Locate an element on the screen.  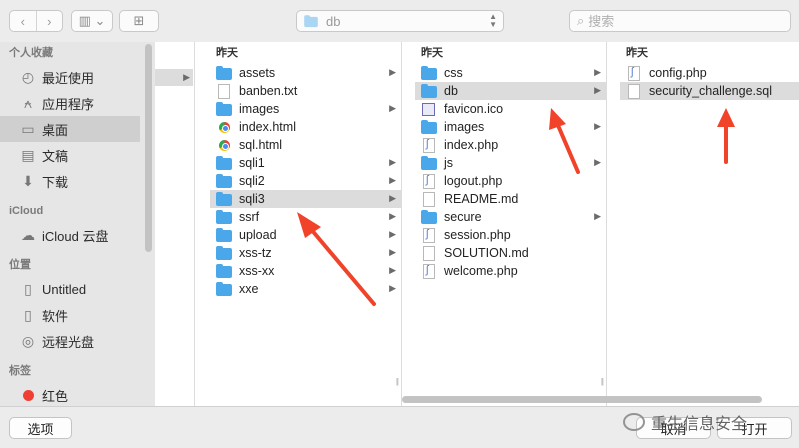
item-name: session.php is located at coordinates (477, 235).